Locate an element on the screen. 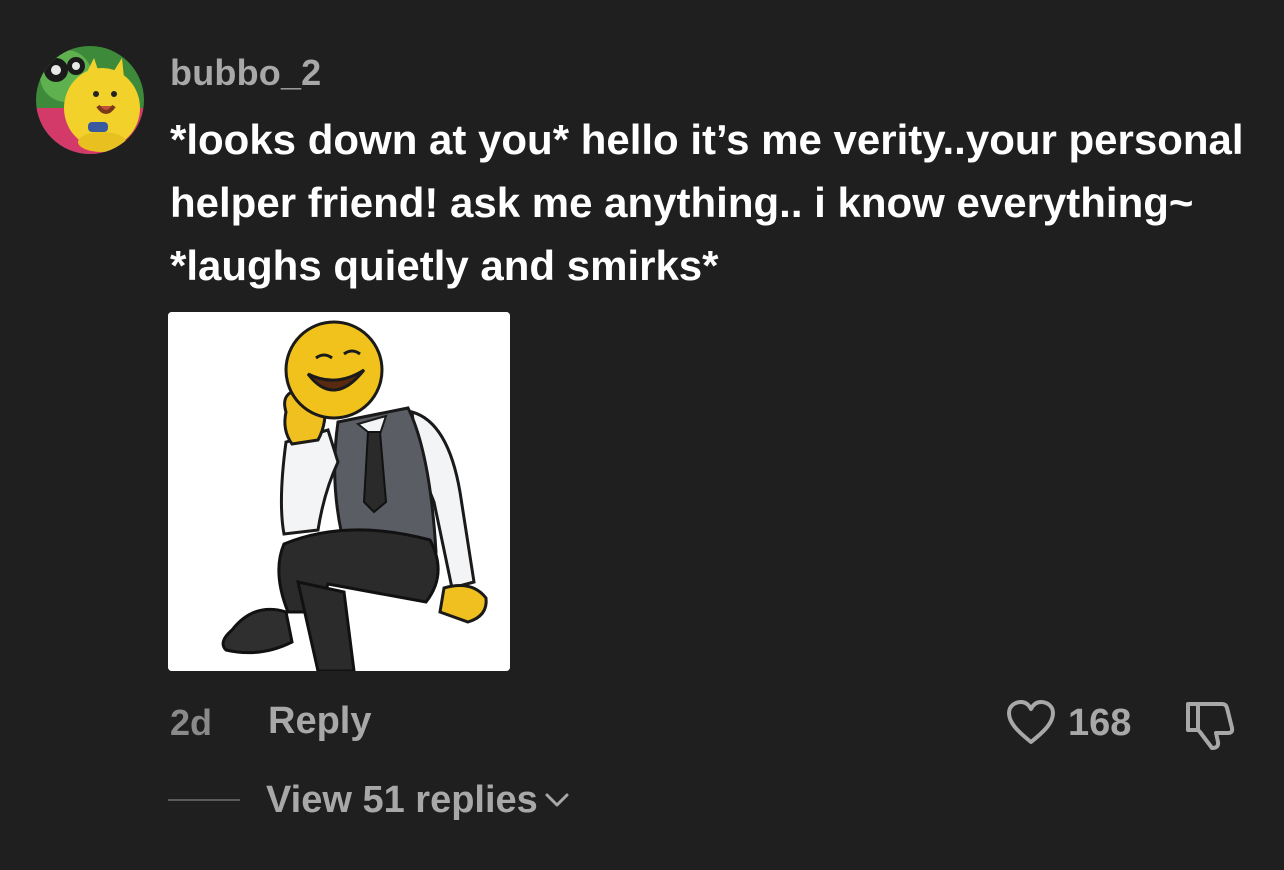 This screenshot has height=870, width=1284. emoji-man-drawing-icon is located at coordinates (339, 491).